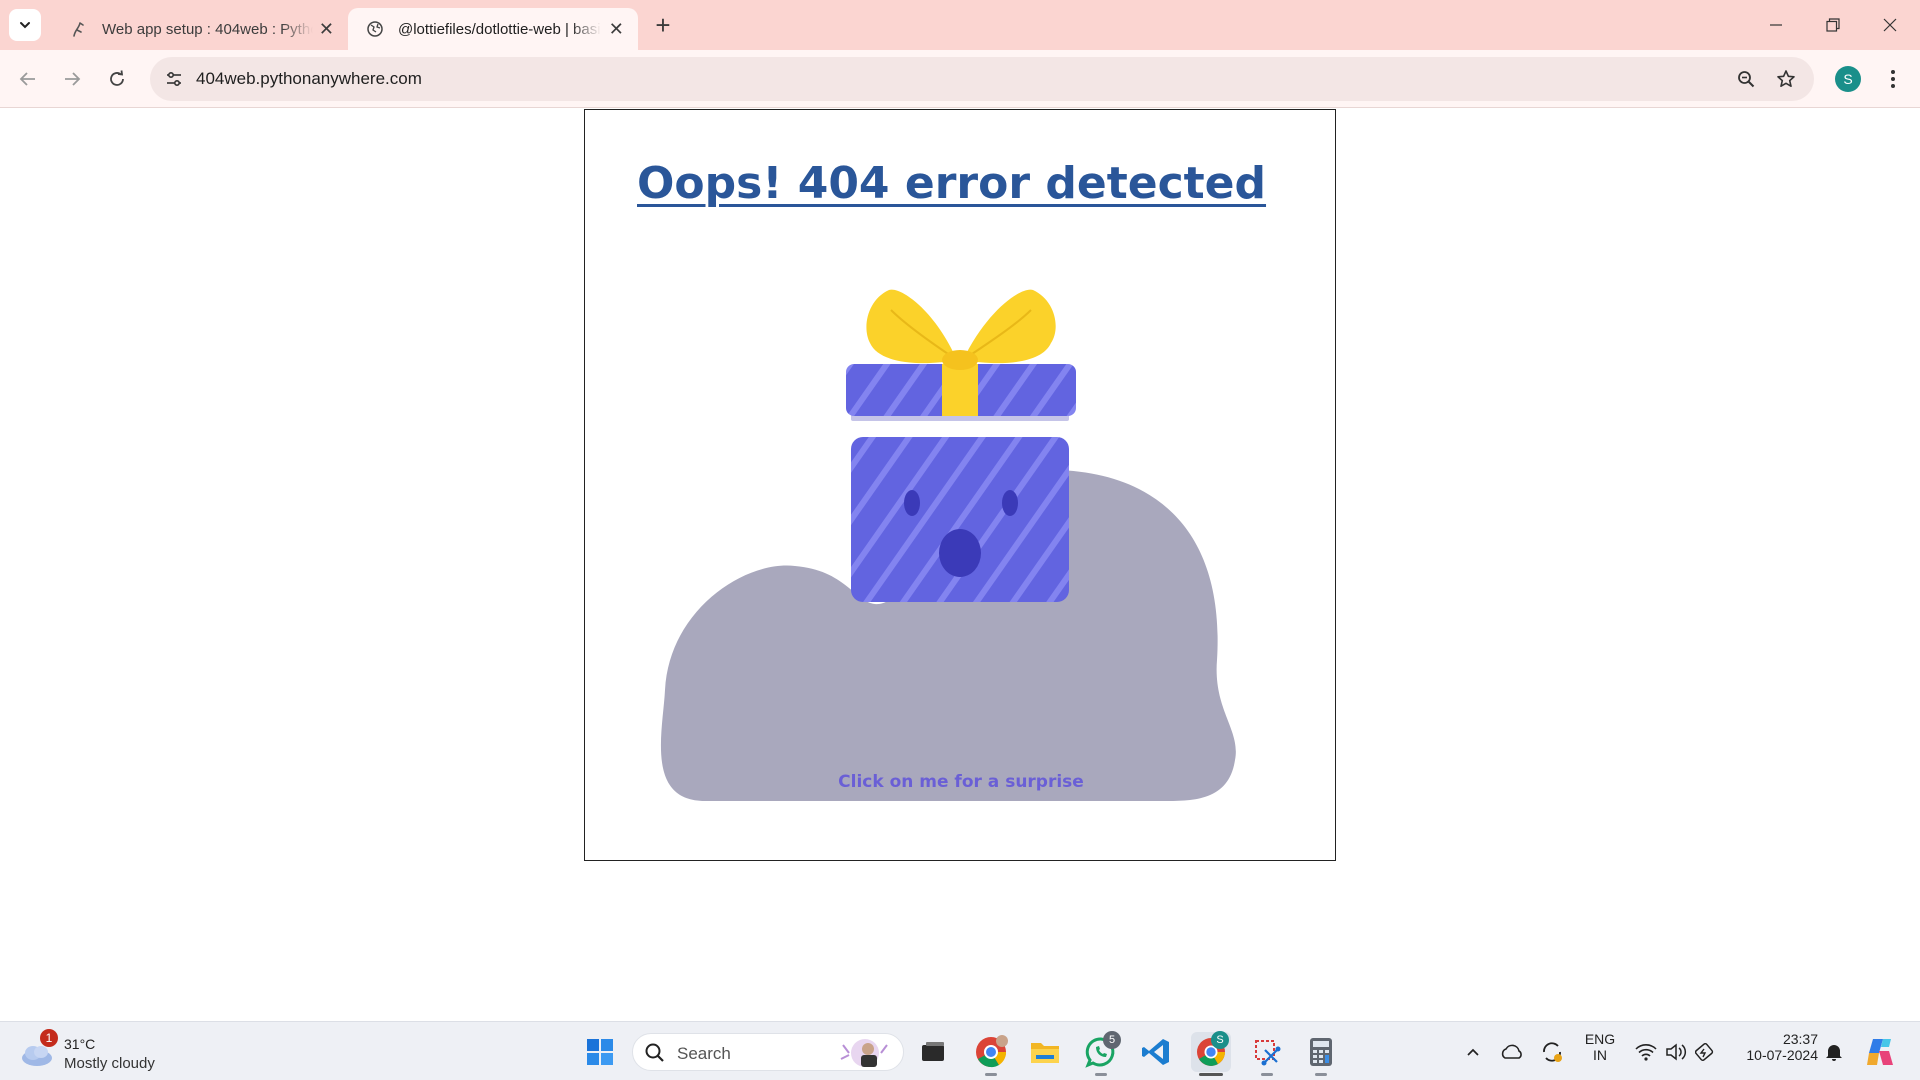  I want to click on region-code: IN, so click(1600, 1055).